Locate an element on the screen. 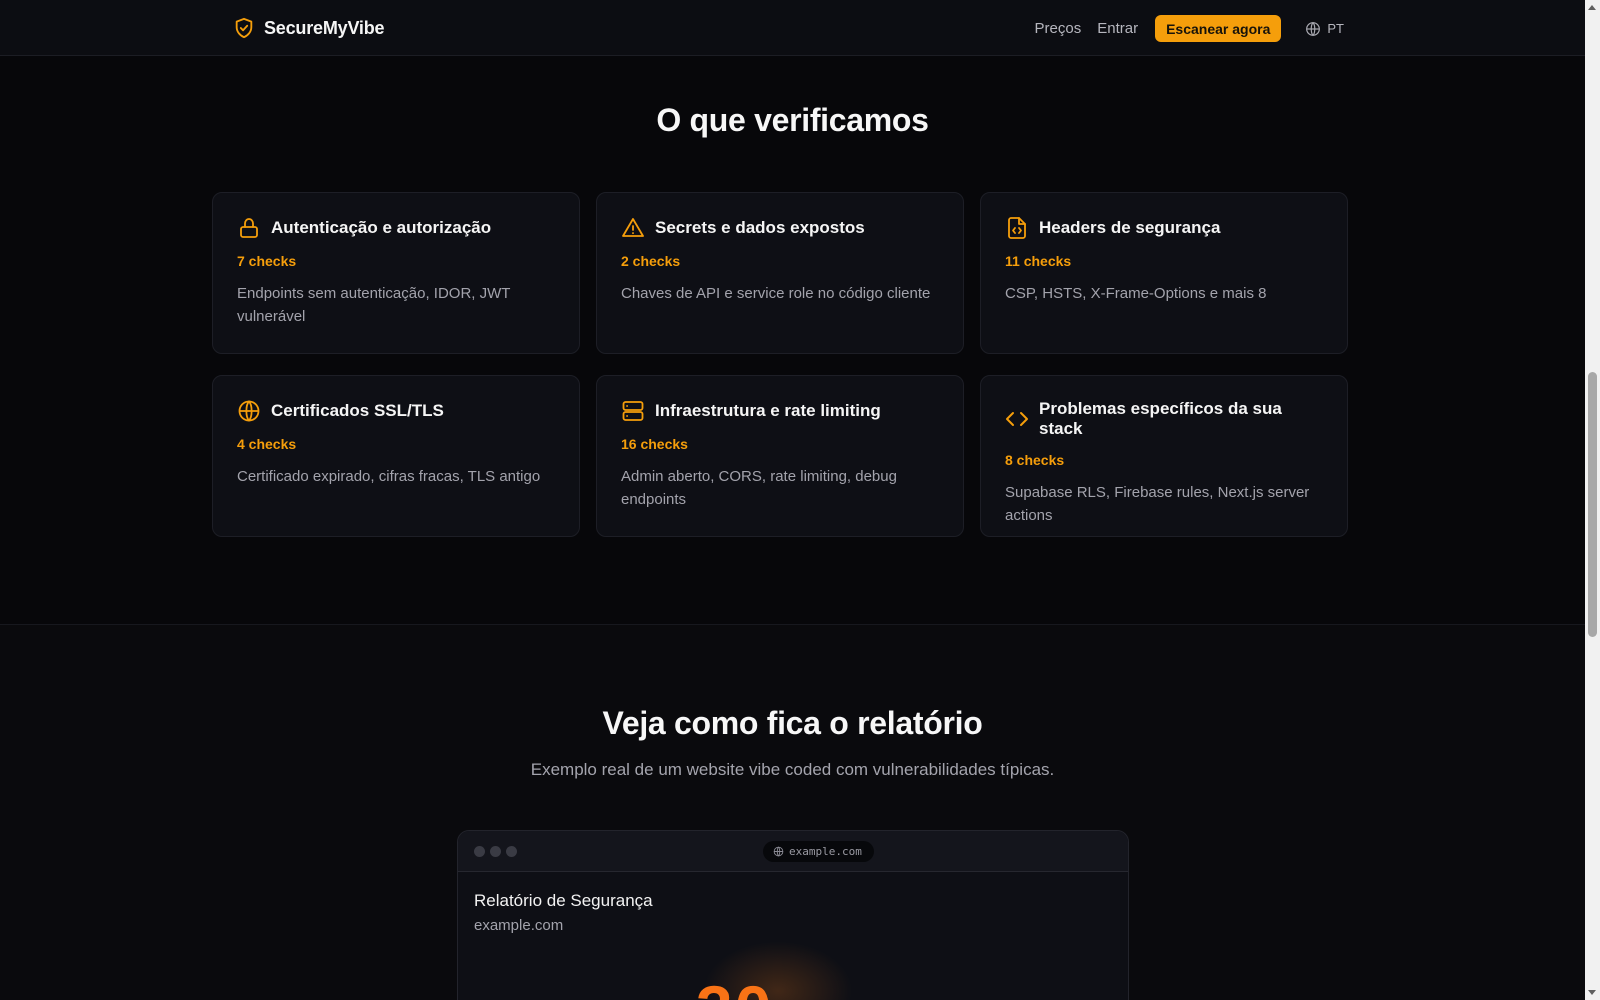 Image resolution: width=1600 pixels, height=1000 pixels. nav-actions: Preços Entrar Escanear agora PT is located at coordinates (1189, 28).